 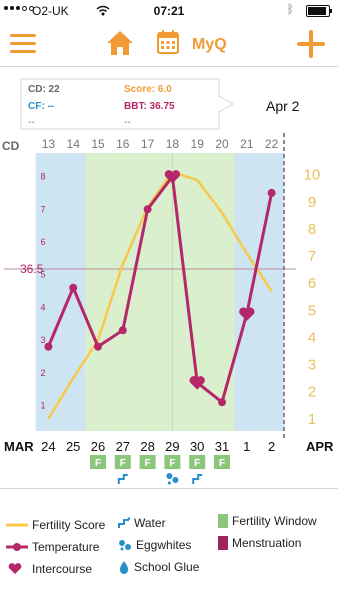 I want to click on month-start-label: MAR, so click(x=19, y=446).